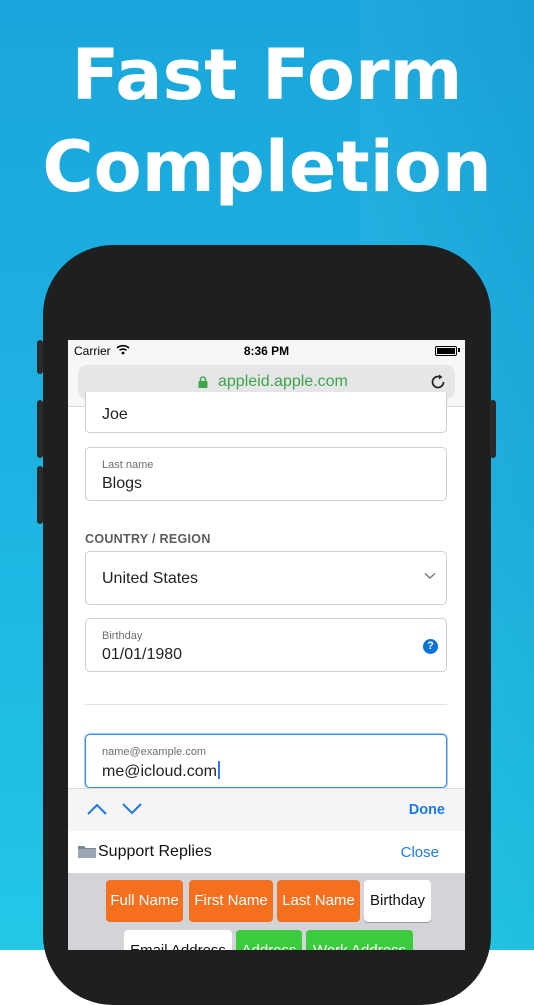 Image resolution: width=534 pixels, height=1005 pixels. What do you see at coordinates (430, 575) in the screenshot?
I see `chevron-down-icon` at bounding box center [430, 575].